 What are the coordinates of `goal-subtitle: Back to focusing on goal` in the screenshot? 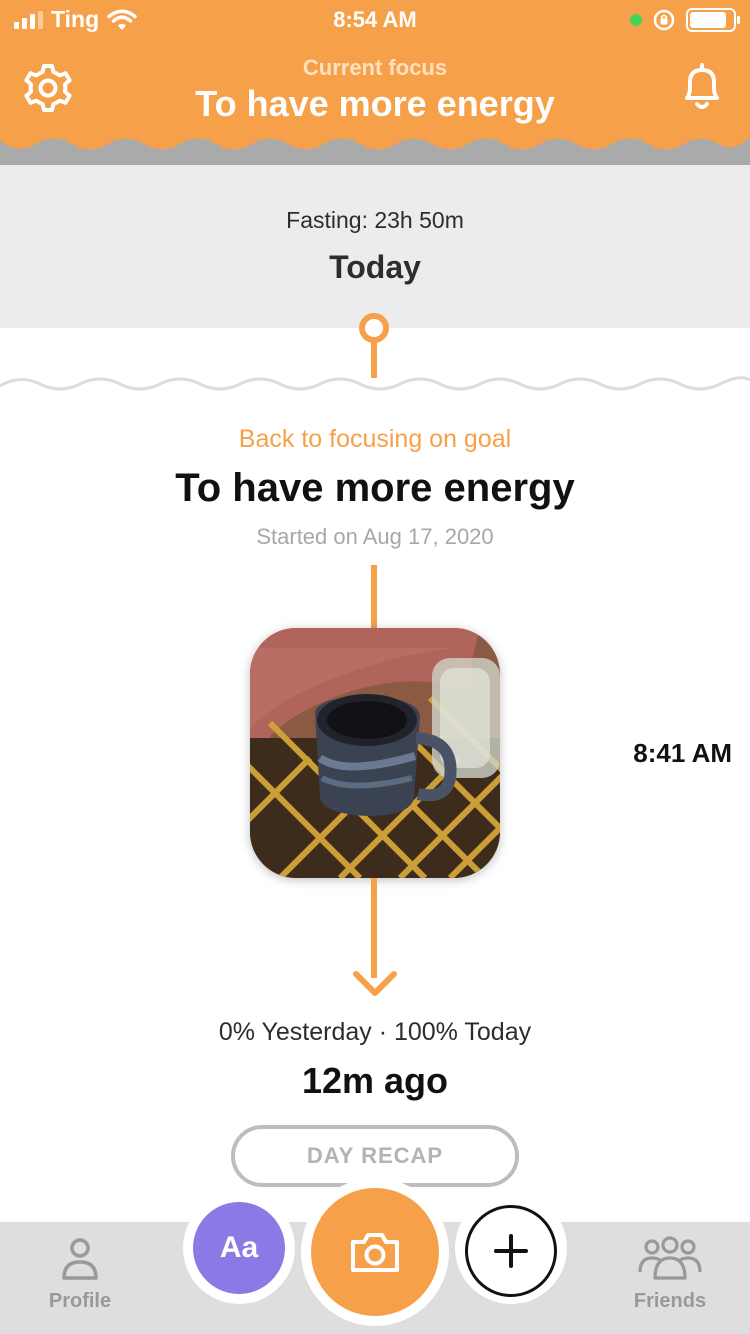 It's located at (375, 439).